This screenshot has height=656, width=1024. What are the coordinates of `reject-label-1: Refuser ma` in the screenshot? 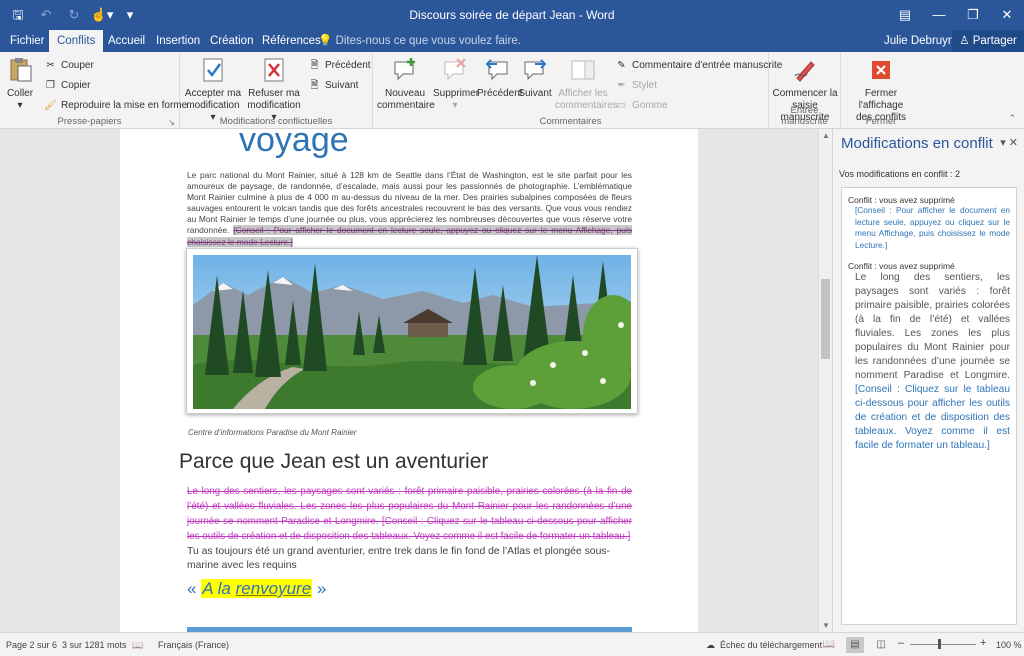 It's located at (274, 93).